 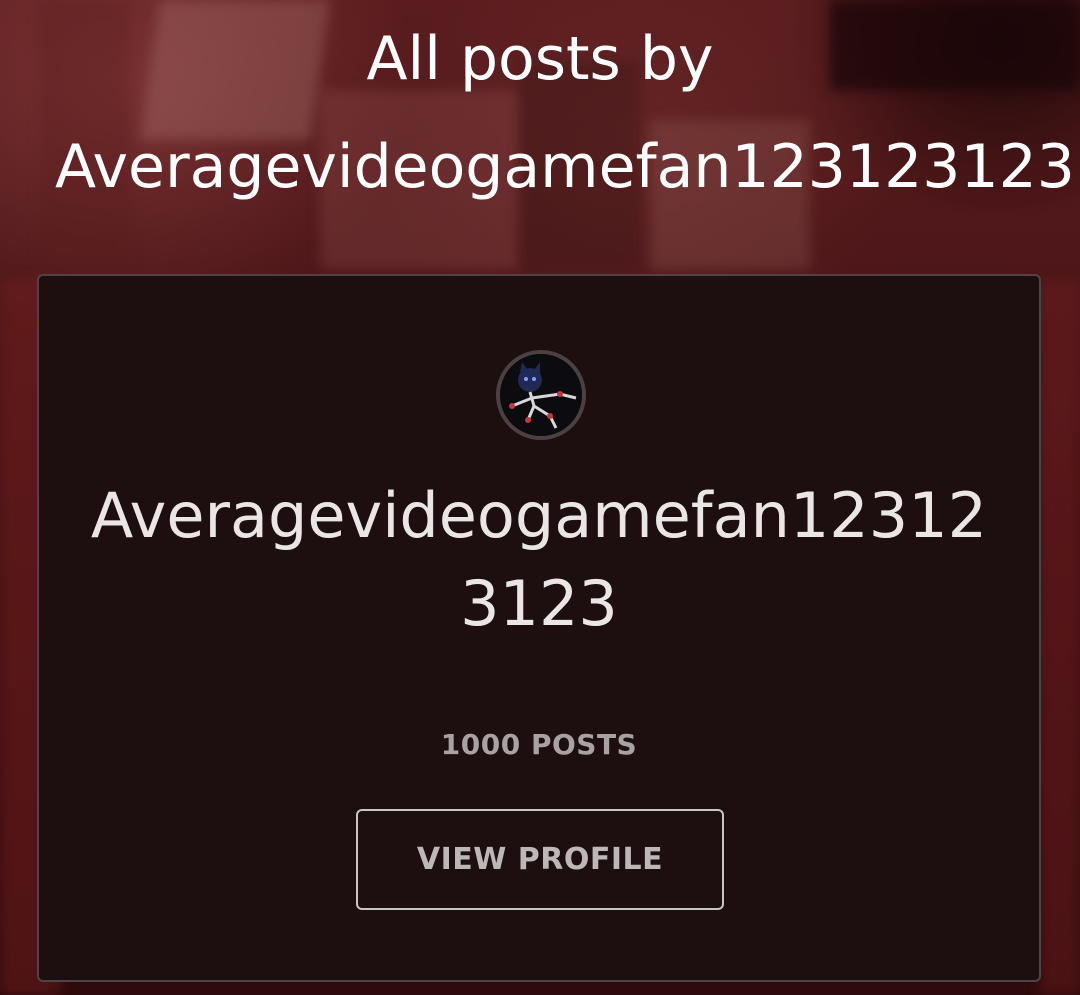 What do you see at coordinates (539, 559) in the screenshot?
I see `profile-username: Averagevideogamefan123123123` at bounding box center [539, 559].